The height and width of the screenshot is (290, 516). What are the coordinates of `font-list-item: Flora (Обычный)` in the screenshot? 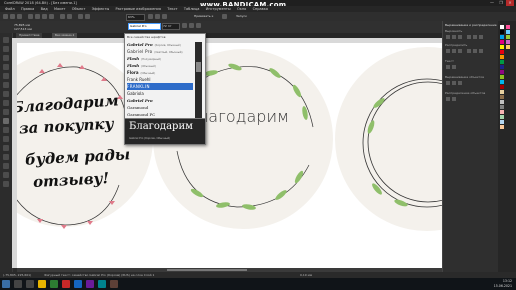 It's located at (160, 72).